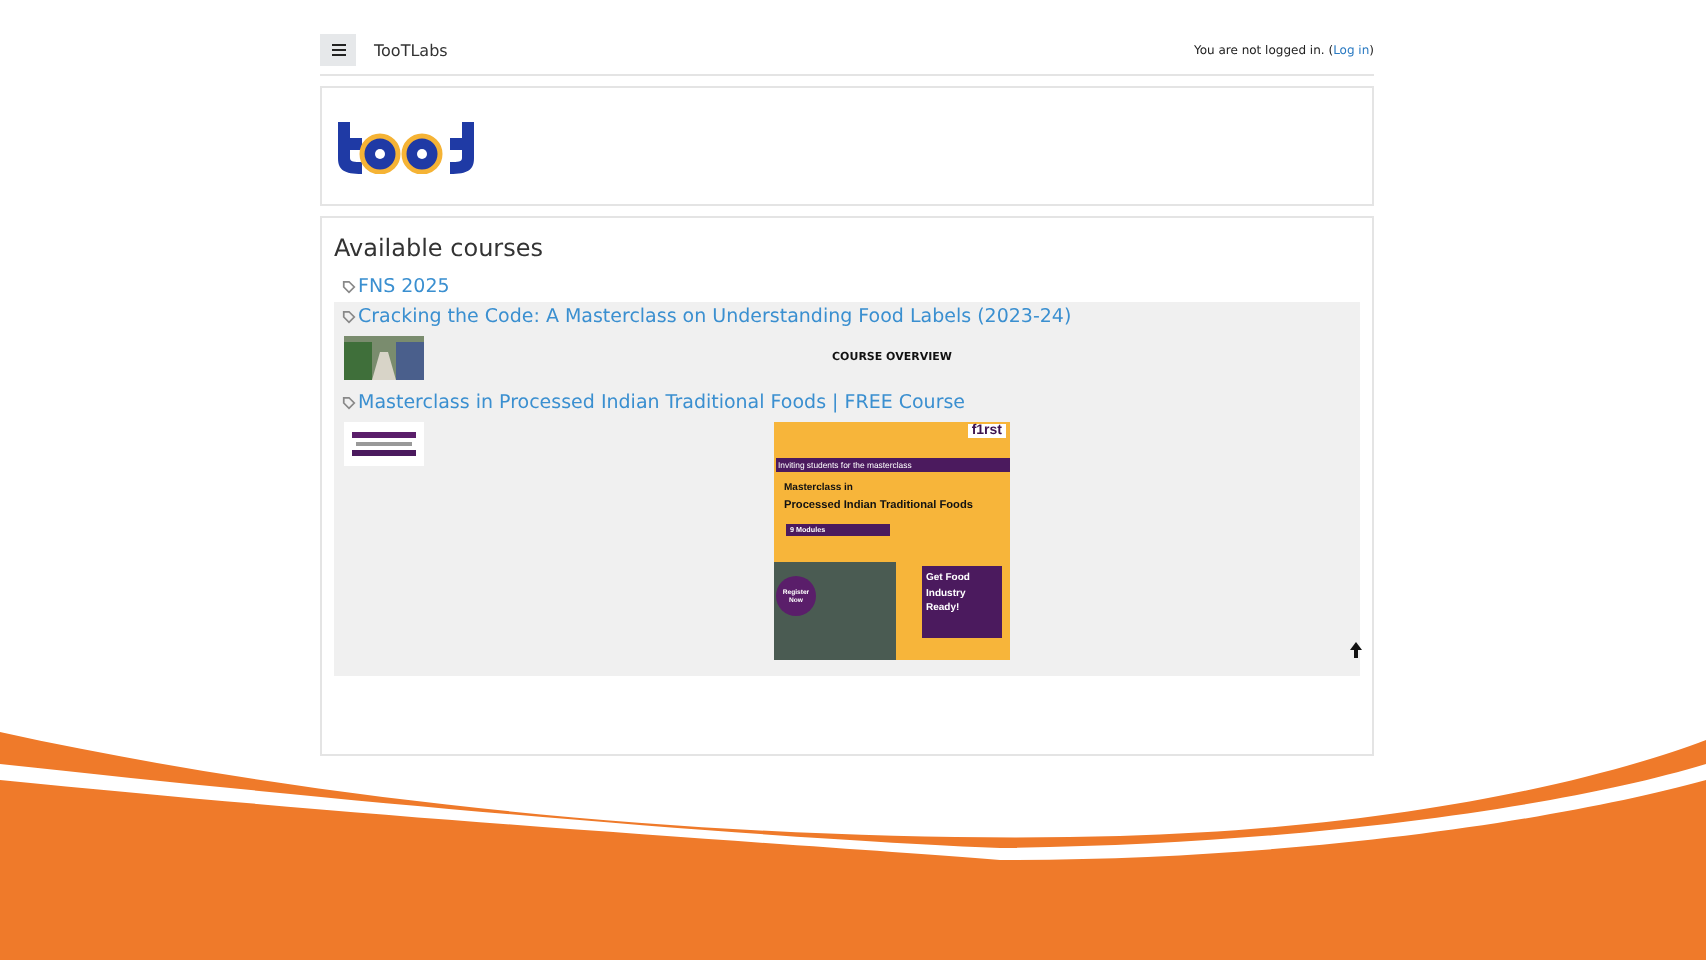 The image size is (1706, 960). I want to click on food-photo-placeholder, so click(835, 611).